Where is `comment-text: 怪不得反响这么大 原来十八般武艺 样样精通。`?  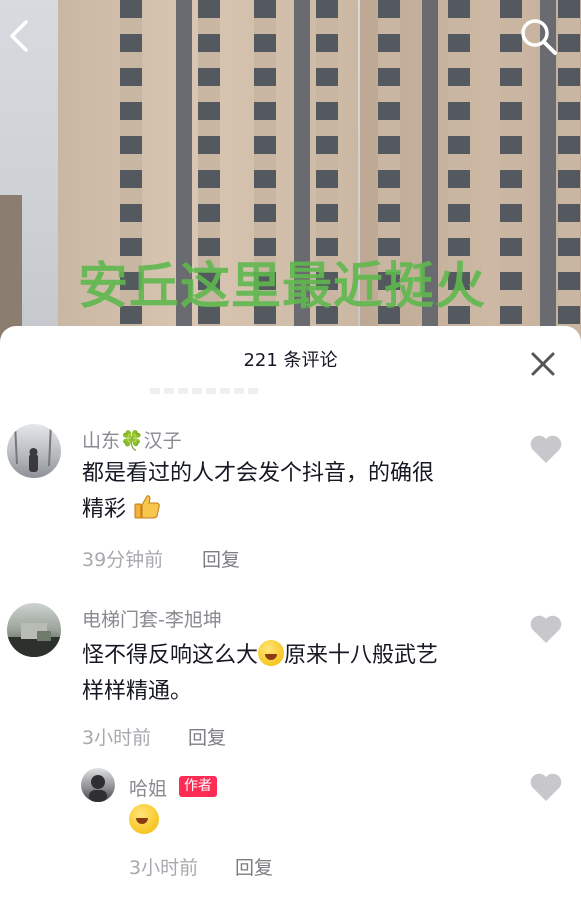 comment-text: 怪不得反响这么大 原来十八般武艺 样样精通。 is located at coordinates (297, 674).